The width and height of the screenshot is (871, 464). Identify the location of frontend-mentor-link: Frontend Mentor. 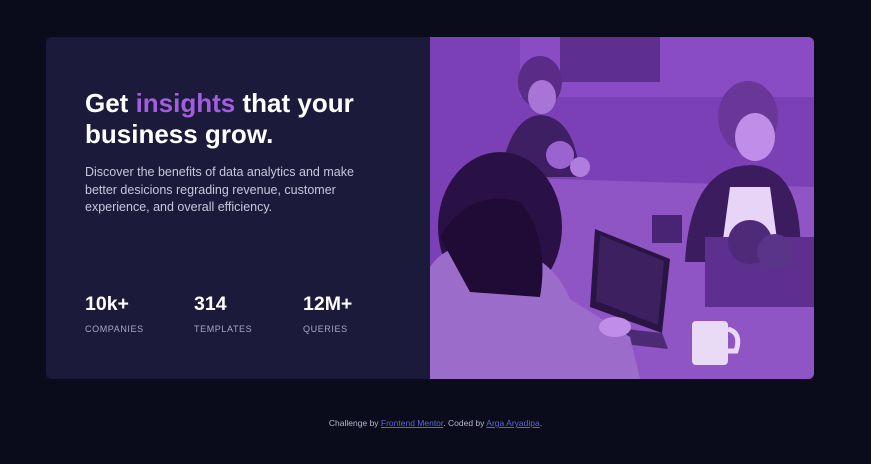
(412, 423).